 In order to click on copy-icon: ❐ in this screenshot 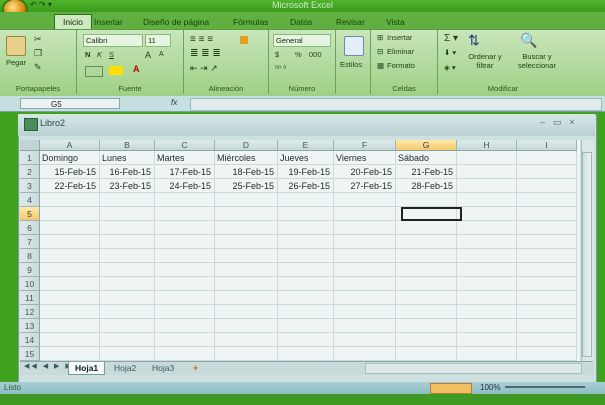, I will do `click(38, 53)`.